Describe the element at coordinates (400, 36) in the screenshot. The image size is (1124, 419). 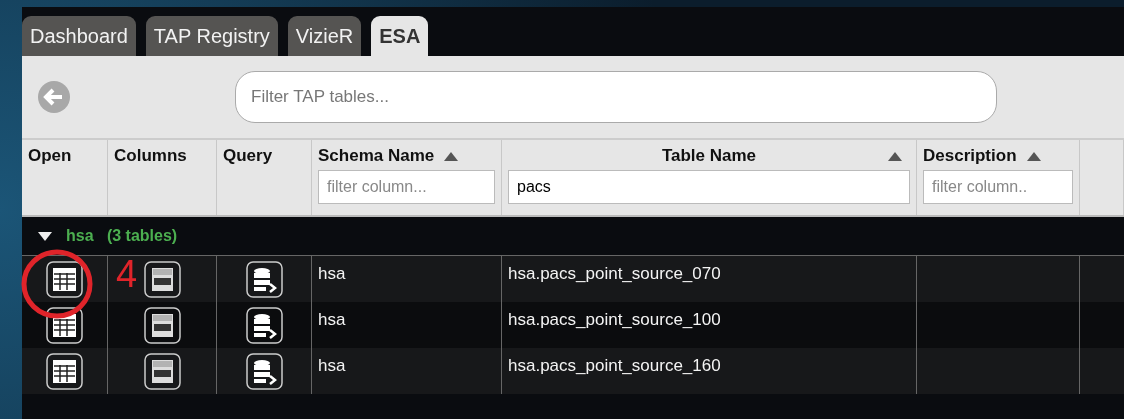
I see `tab: ESA` at that location.